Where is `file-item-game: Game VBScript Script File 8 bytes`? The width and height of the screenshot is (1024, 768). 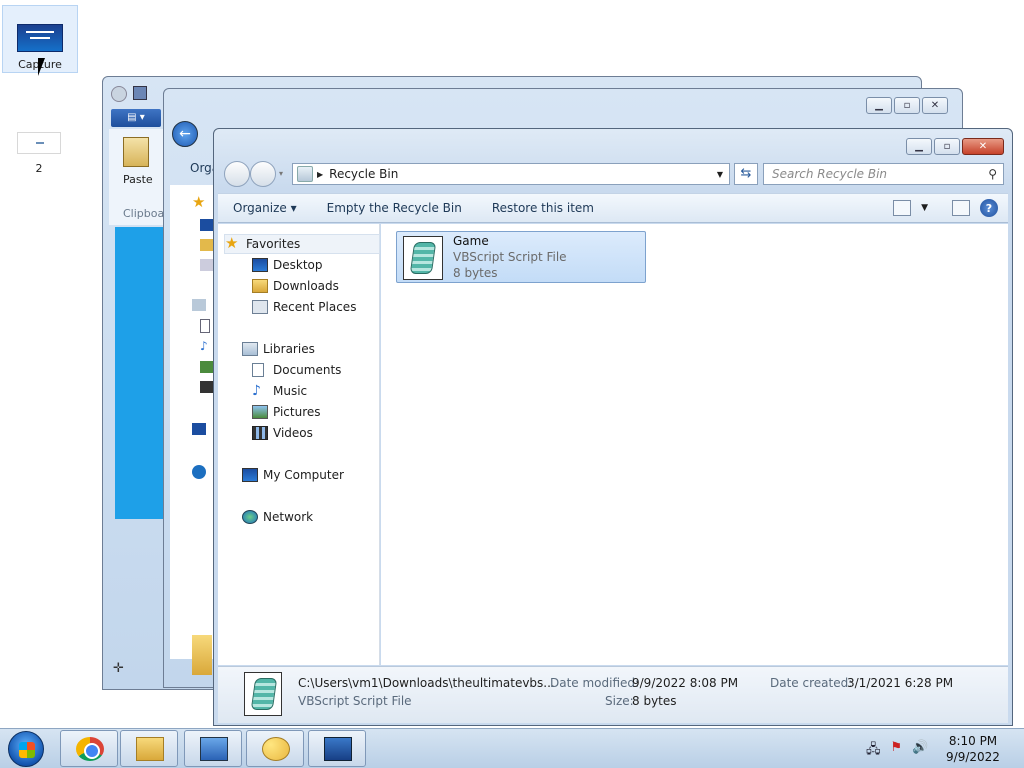
file-item-game: Game VBScript Script File 8 bytes is located at coordinates (521, 257).